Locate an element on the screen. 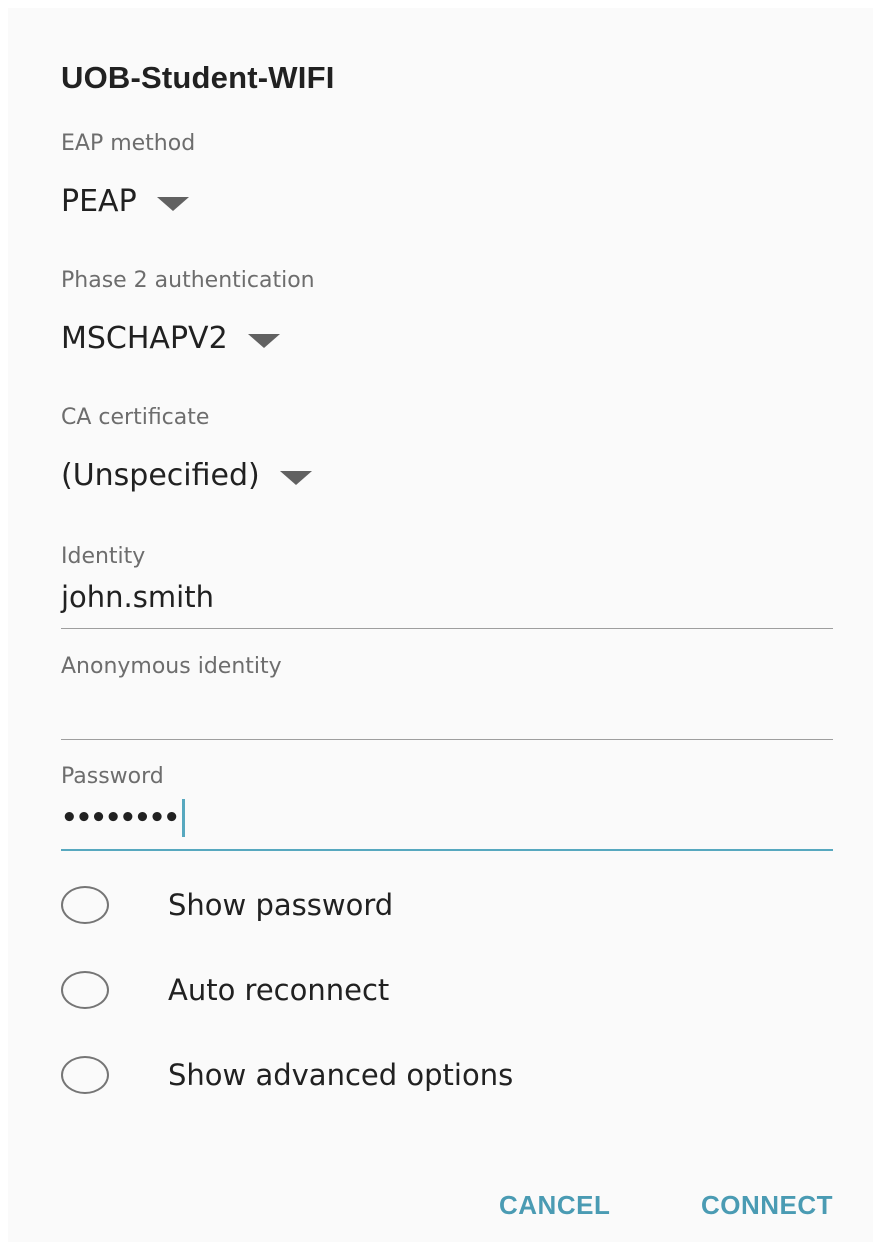 This screenshot has height=1250, width=873. anonymous-identity-label: Anonymous identity is located at coordinates (171, 666).